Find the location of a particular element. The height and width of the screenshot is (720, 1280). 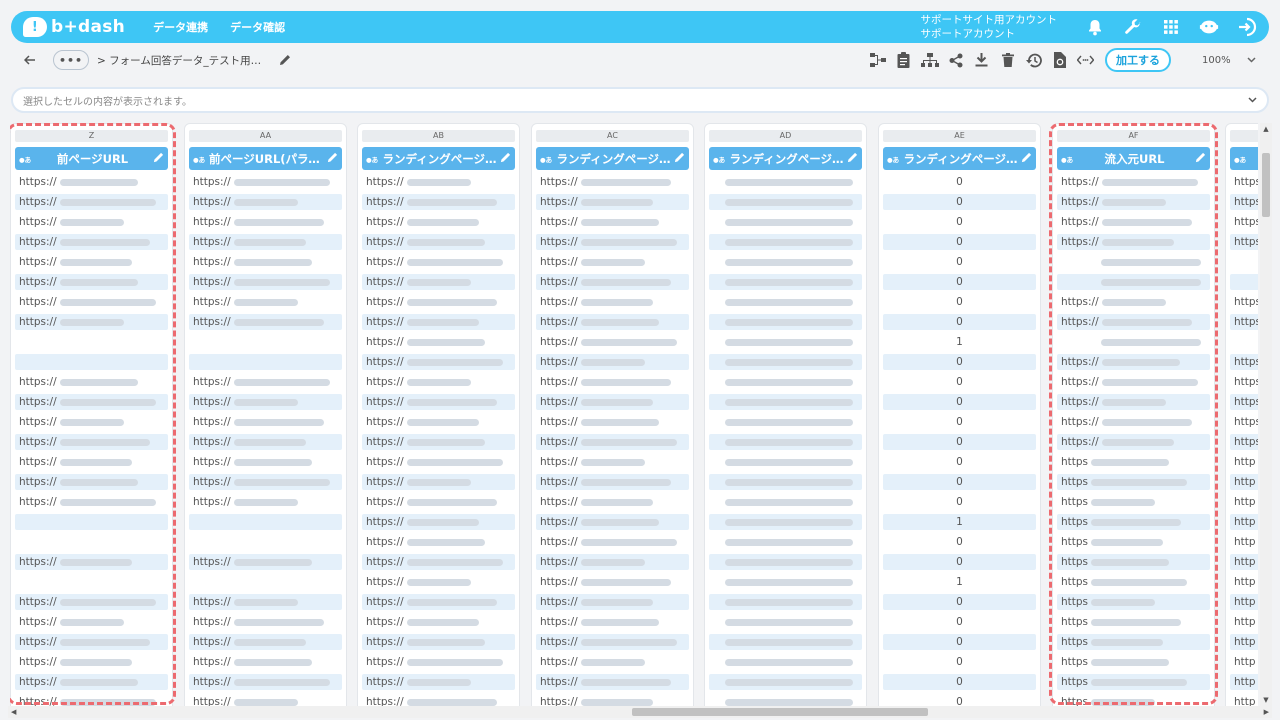

scroll-left-icon: ◀ is located at coordinates (13, 712).